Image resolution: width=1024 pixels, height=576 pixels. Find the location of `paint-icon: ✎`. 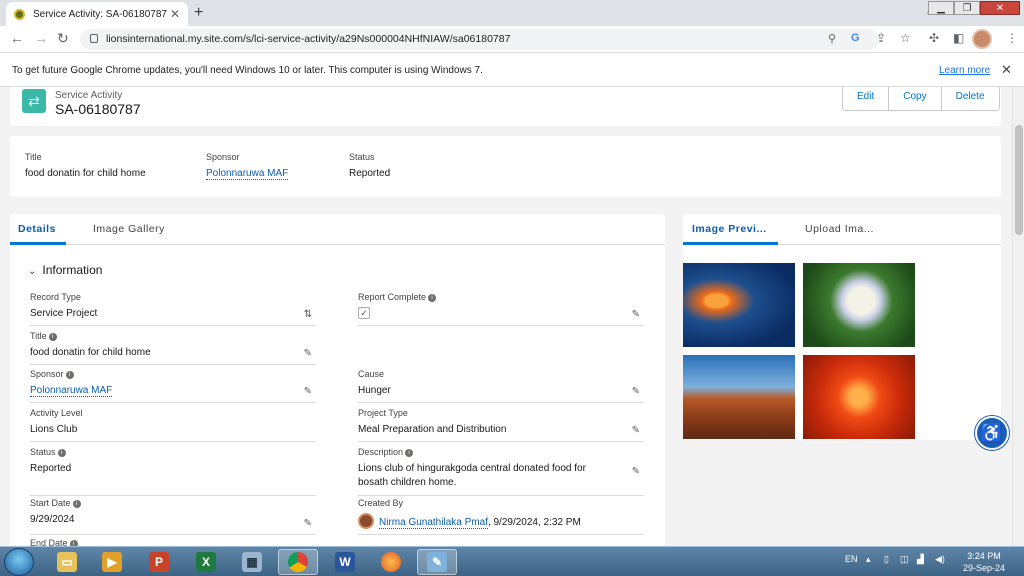

paint-icon: ✎ is located at coordinates (437, 562).